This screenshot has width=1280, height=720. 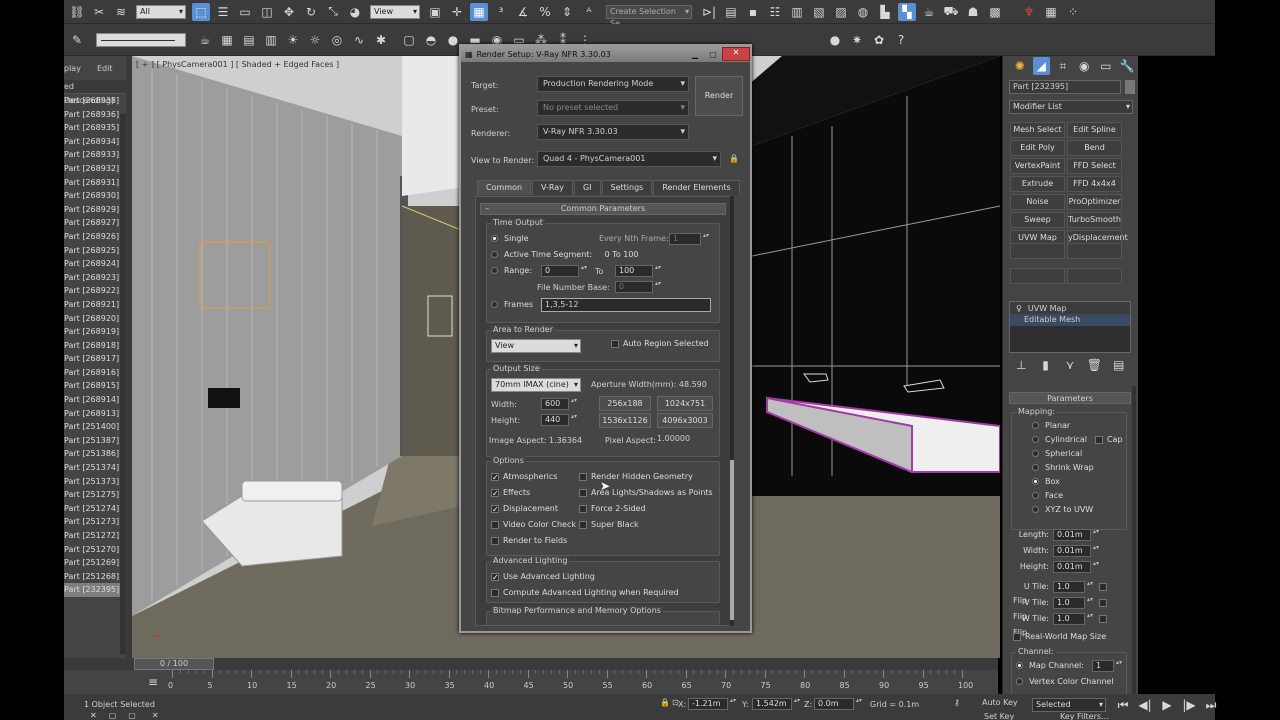 What do you see at coordinates (841, 12) in the screenshot?
I see `schematic-view-icon: ▨` at bounding box center [841, 12].